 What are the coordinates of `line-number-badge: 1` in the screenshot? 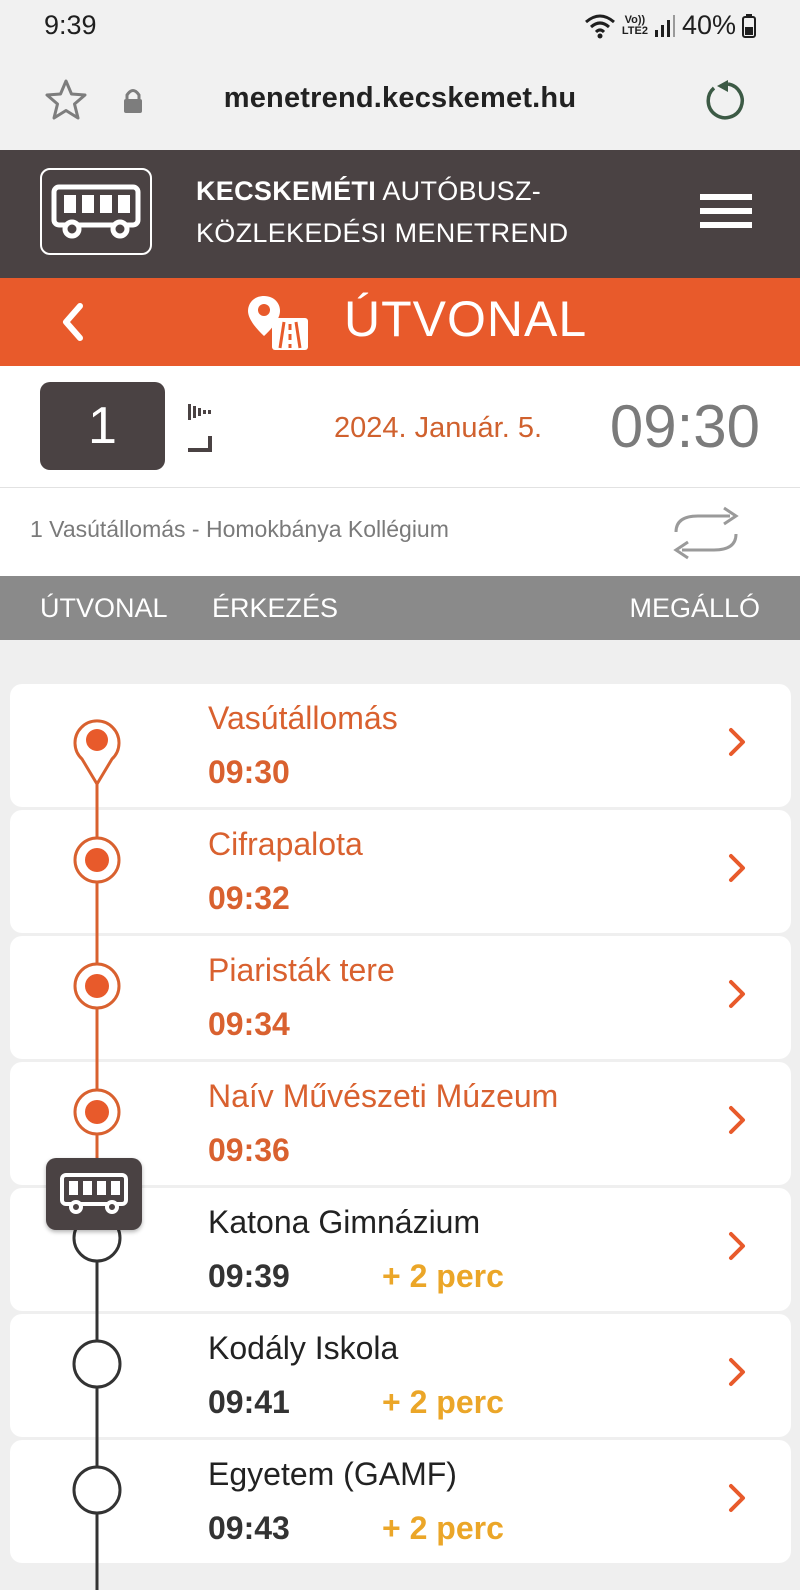 It's located at (102, 426).